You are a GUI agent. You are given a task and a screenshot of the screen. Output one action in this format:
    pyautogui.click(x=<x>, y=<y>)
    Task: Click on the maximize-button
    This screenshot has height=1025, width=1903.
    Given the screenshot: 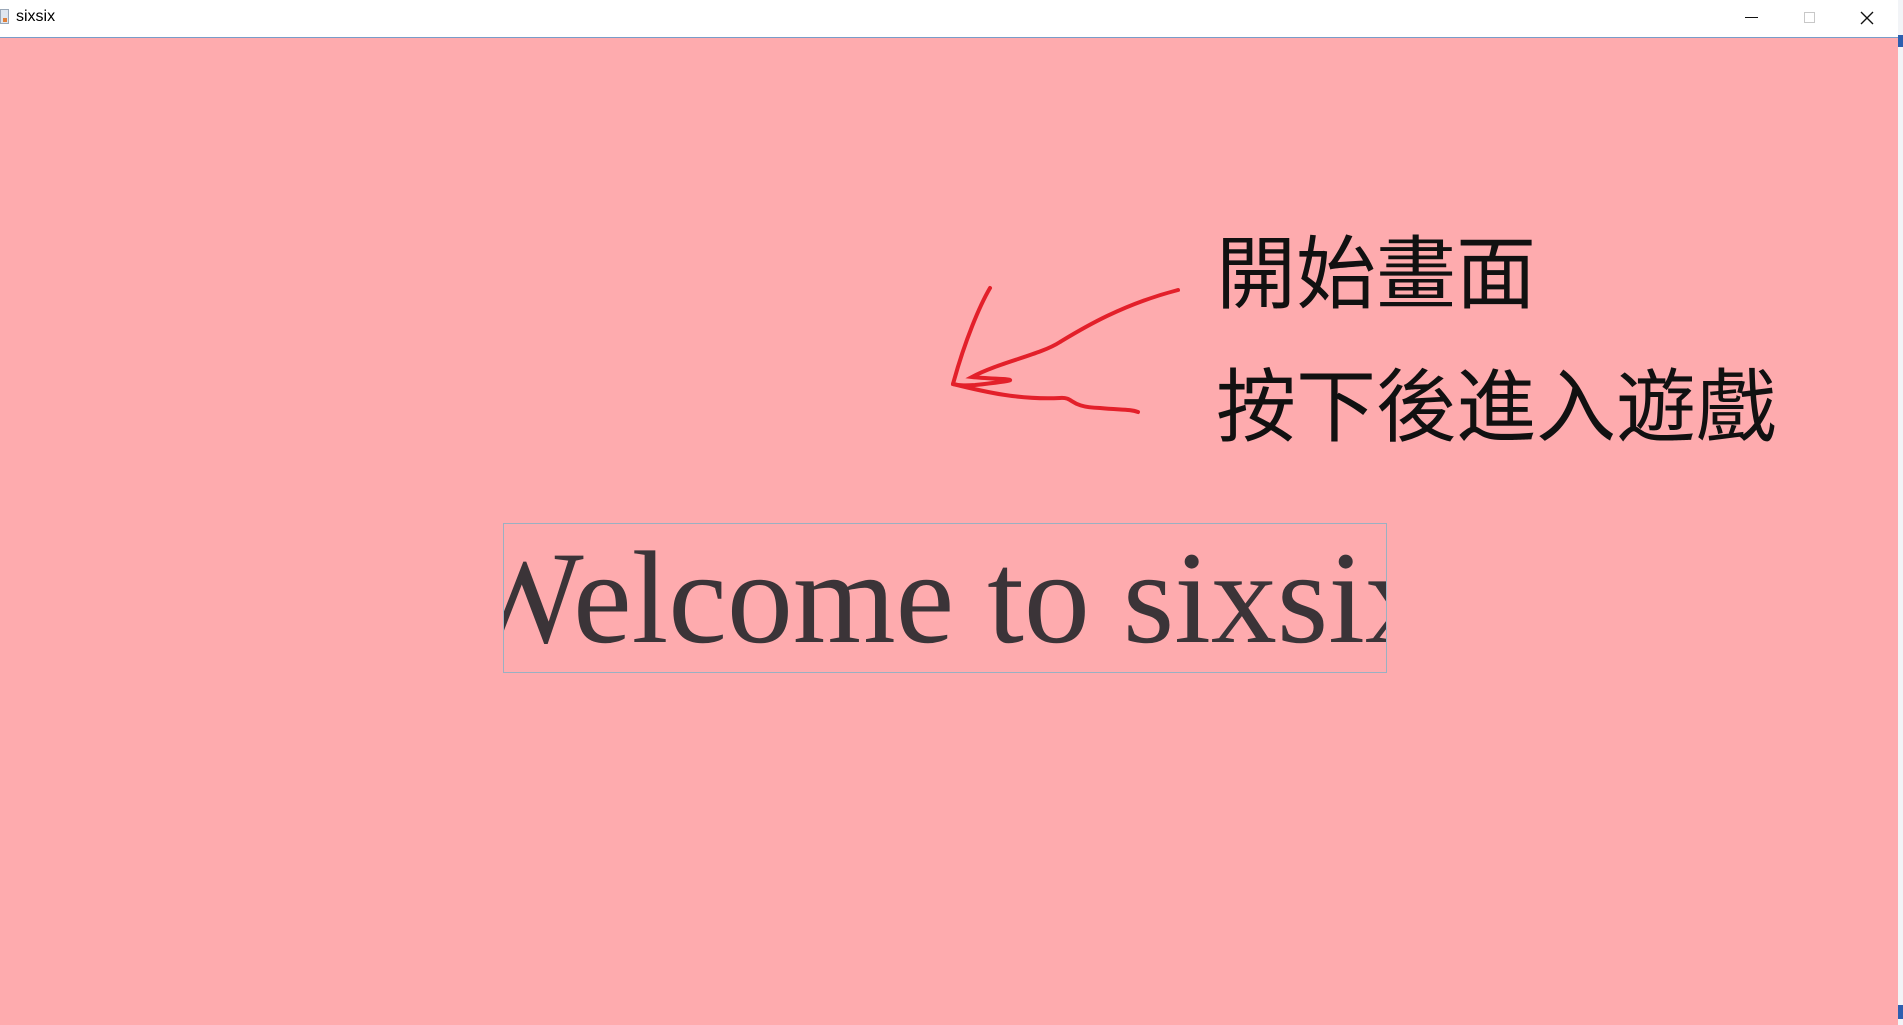 What is the action you would take?
    pyautogui.click(x=1809, y=17)
    